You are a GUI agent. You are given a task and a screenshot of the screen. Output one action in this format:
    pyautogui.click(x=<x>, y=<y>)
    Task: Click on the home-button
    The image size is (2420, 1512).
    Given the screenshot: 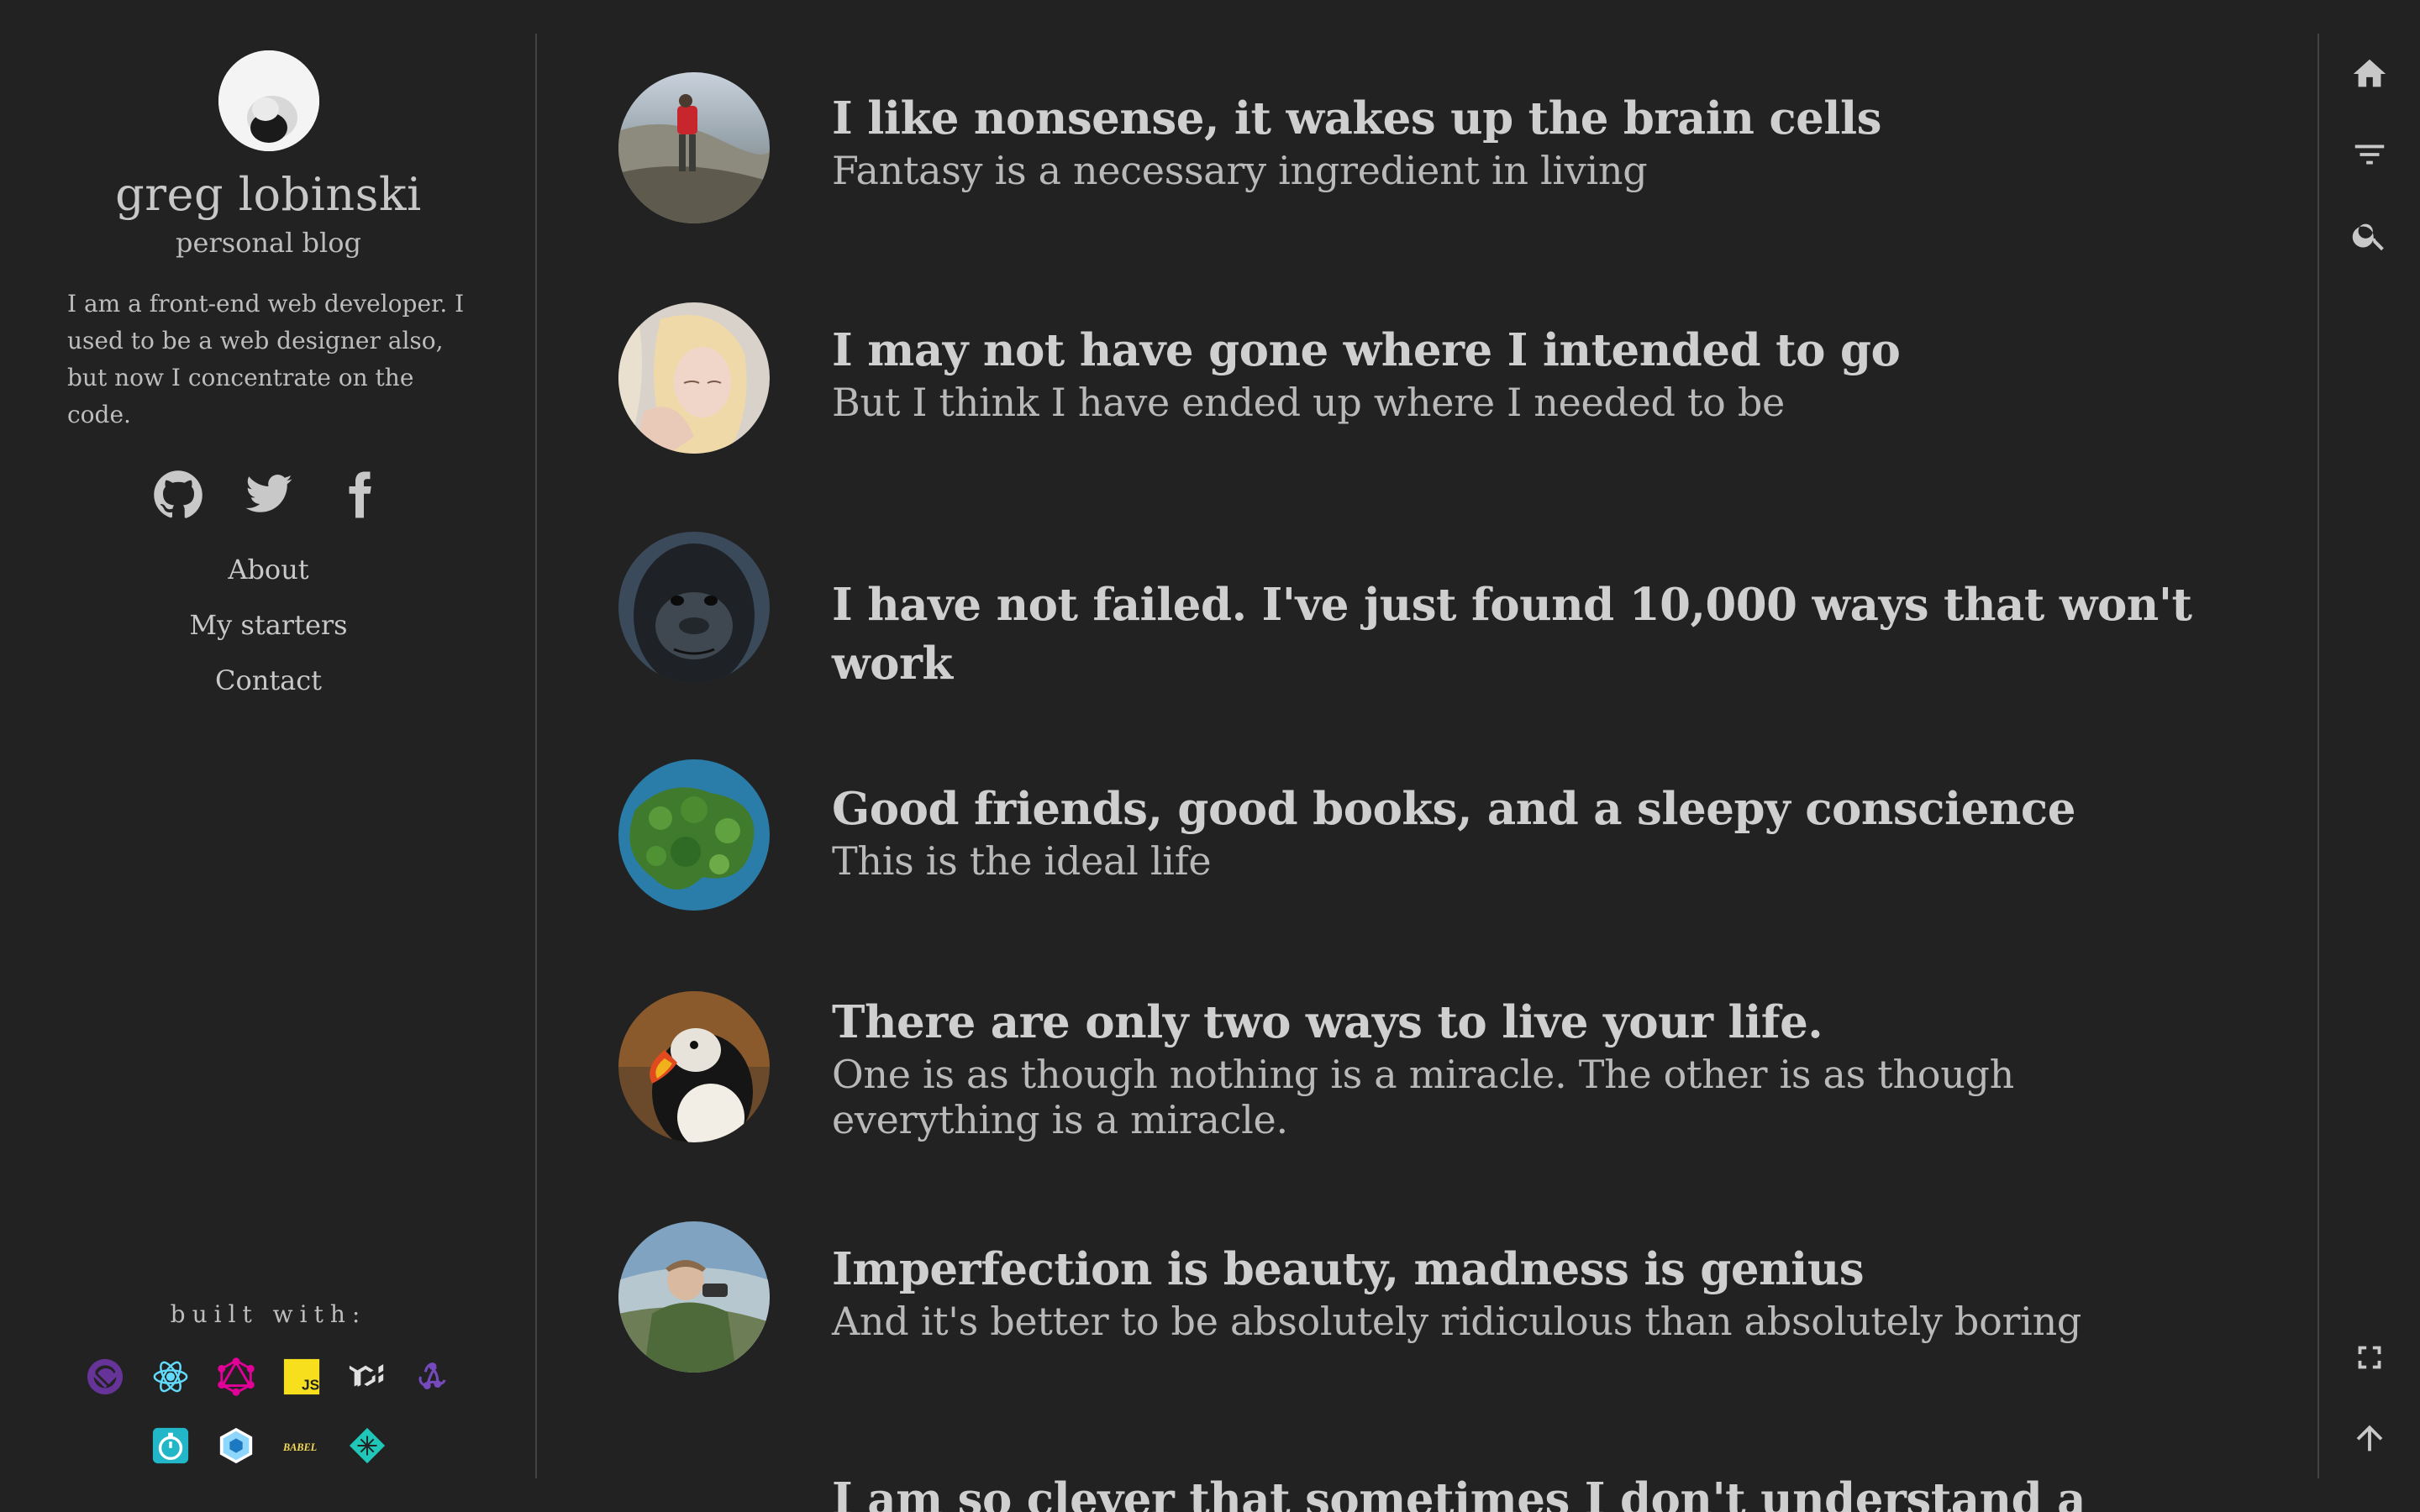 What is the action you would take?
    pyautogui.click(x=2369, y=74)
    